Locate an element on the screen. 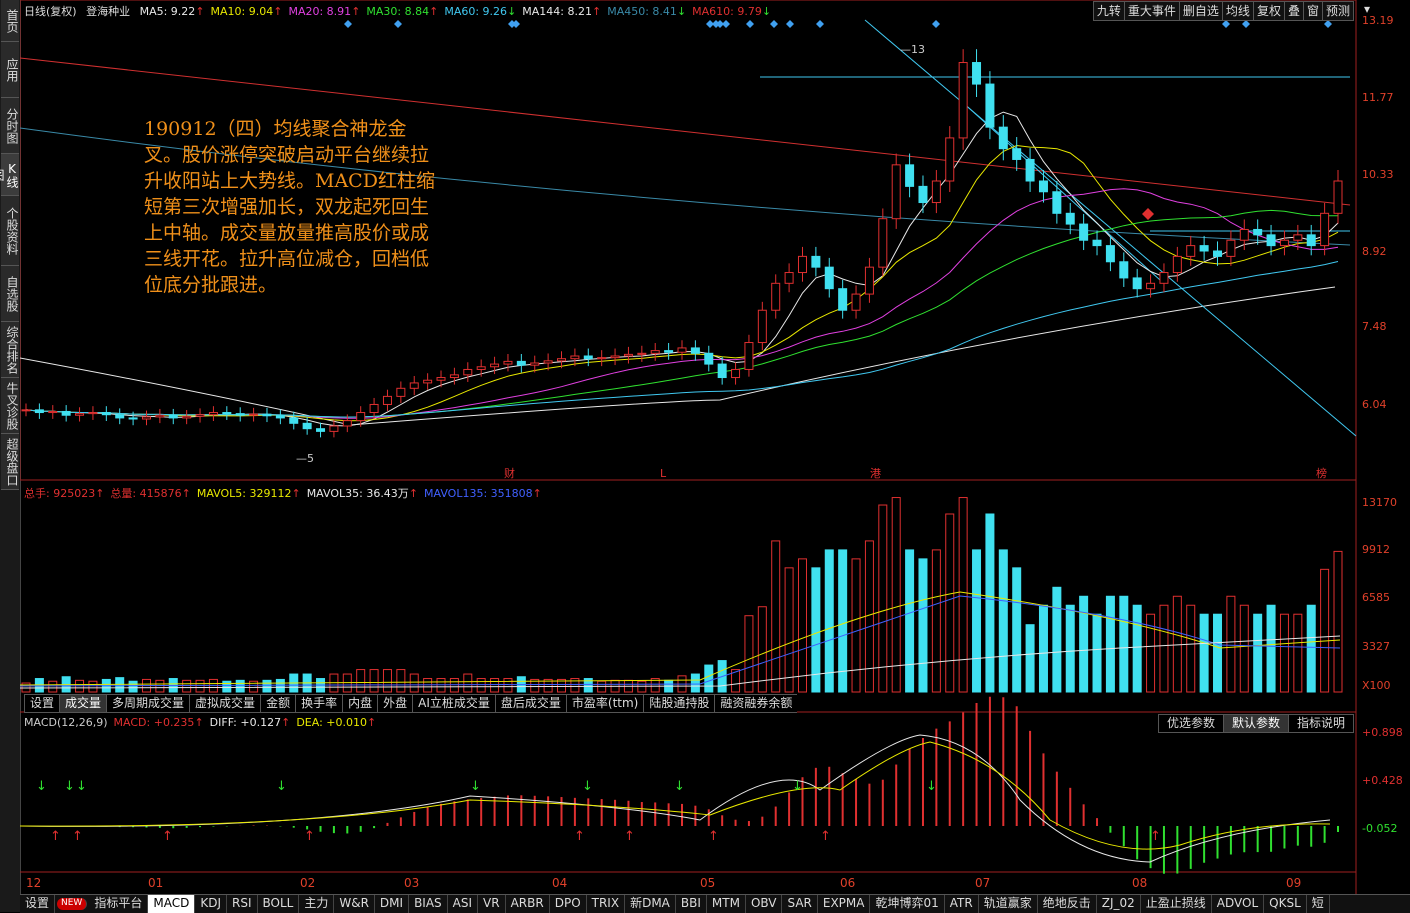  indicator-tab-15: TRIX is located at coordinates (606, 904).